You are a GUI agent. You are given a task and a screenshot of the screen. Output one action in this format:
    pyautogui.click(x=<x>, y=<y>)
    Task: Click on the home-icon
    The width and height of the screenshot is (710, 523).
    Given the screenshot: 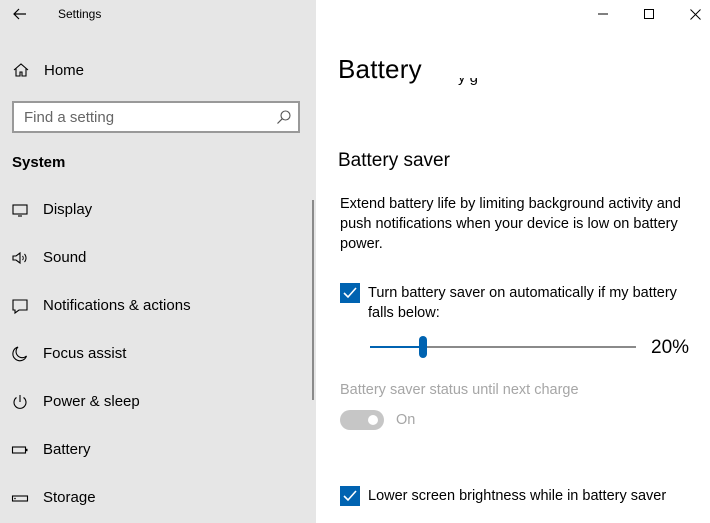 What is the action you would take?
    pyautogui.click(x=21, y=70)
    